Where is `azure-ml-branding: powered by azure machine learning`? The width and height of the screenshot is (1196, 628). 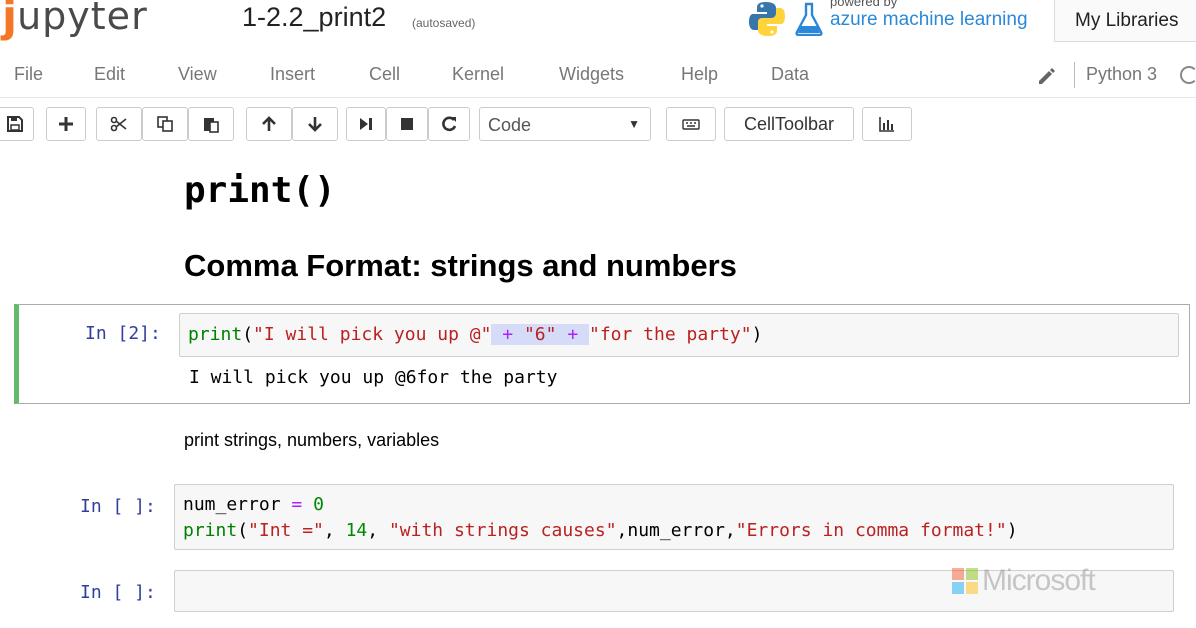 azure-ml-branding: powered by azure machine learning is located at coordinates (893, 20).